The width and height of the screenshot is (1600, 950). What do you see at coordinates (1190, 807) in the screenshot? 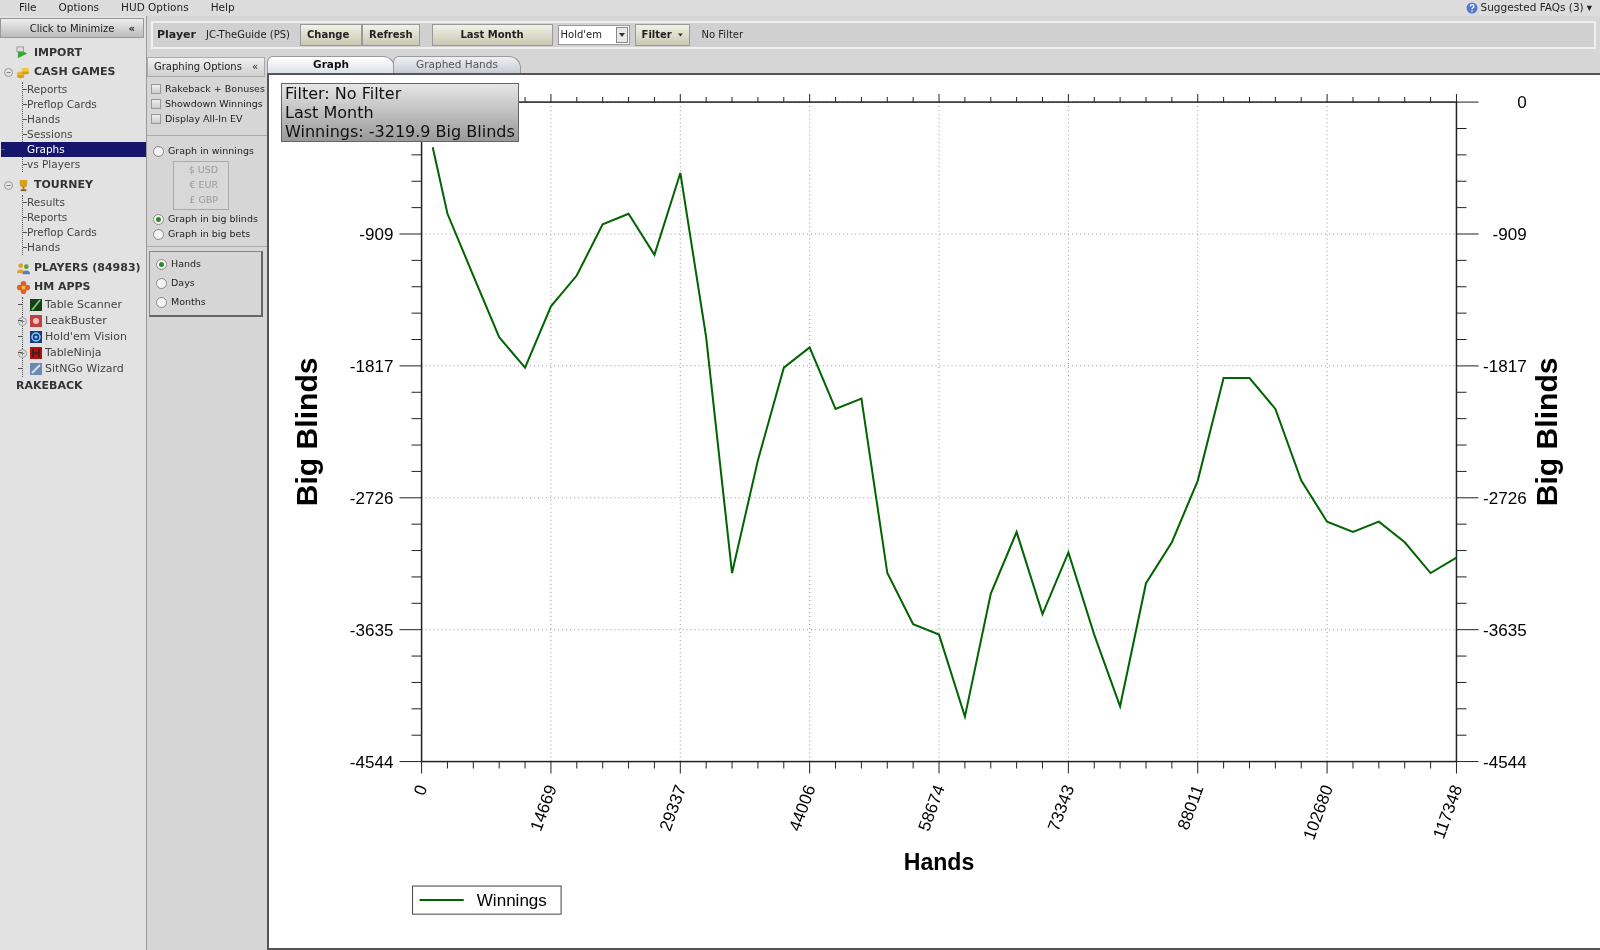
I see `x-tick-label: 88011` at bounding box center [1190, 807].